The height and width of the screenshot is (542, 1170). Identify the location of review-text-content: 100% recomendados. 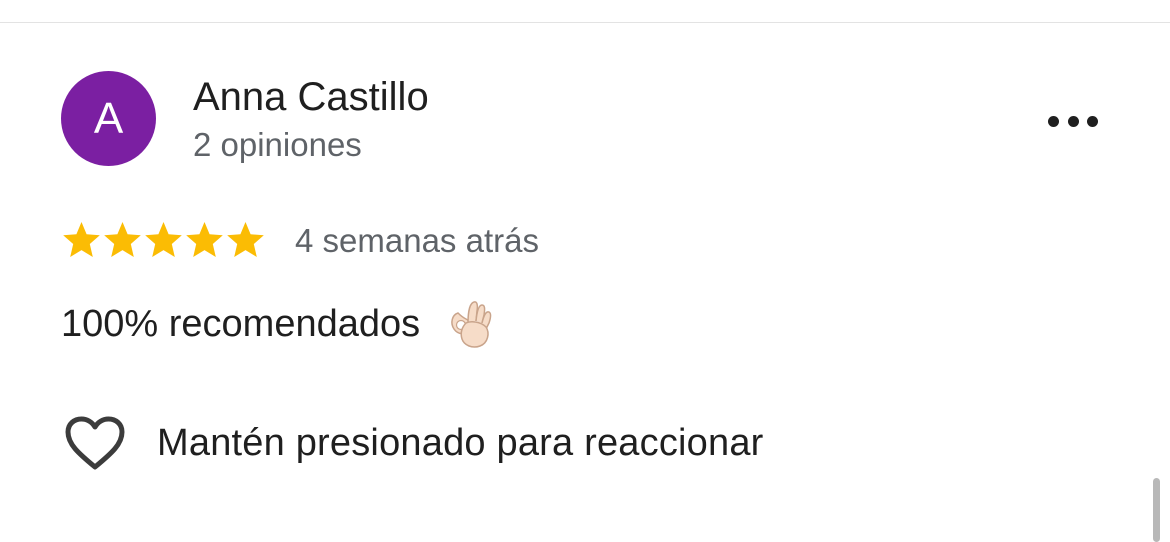
(241, 324).